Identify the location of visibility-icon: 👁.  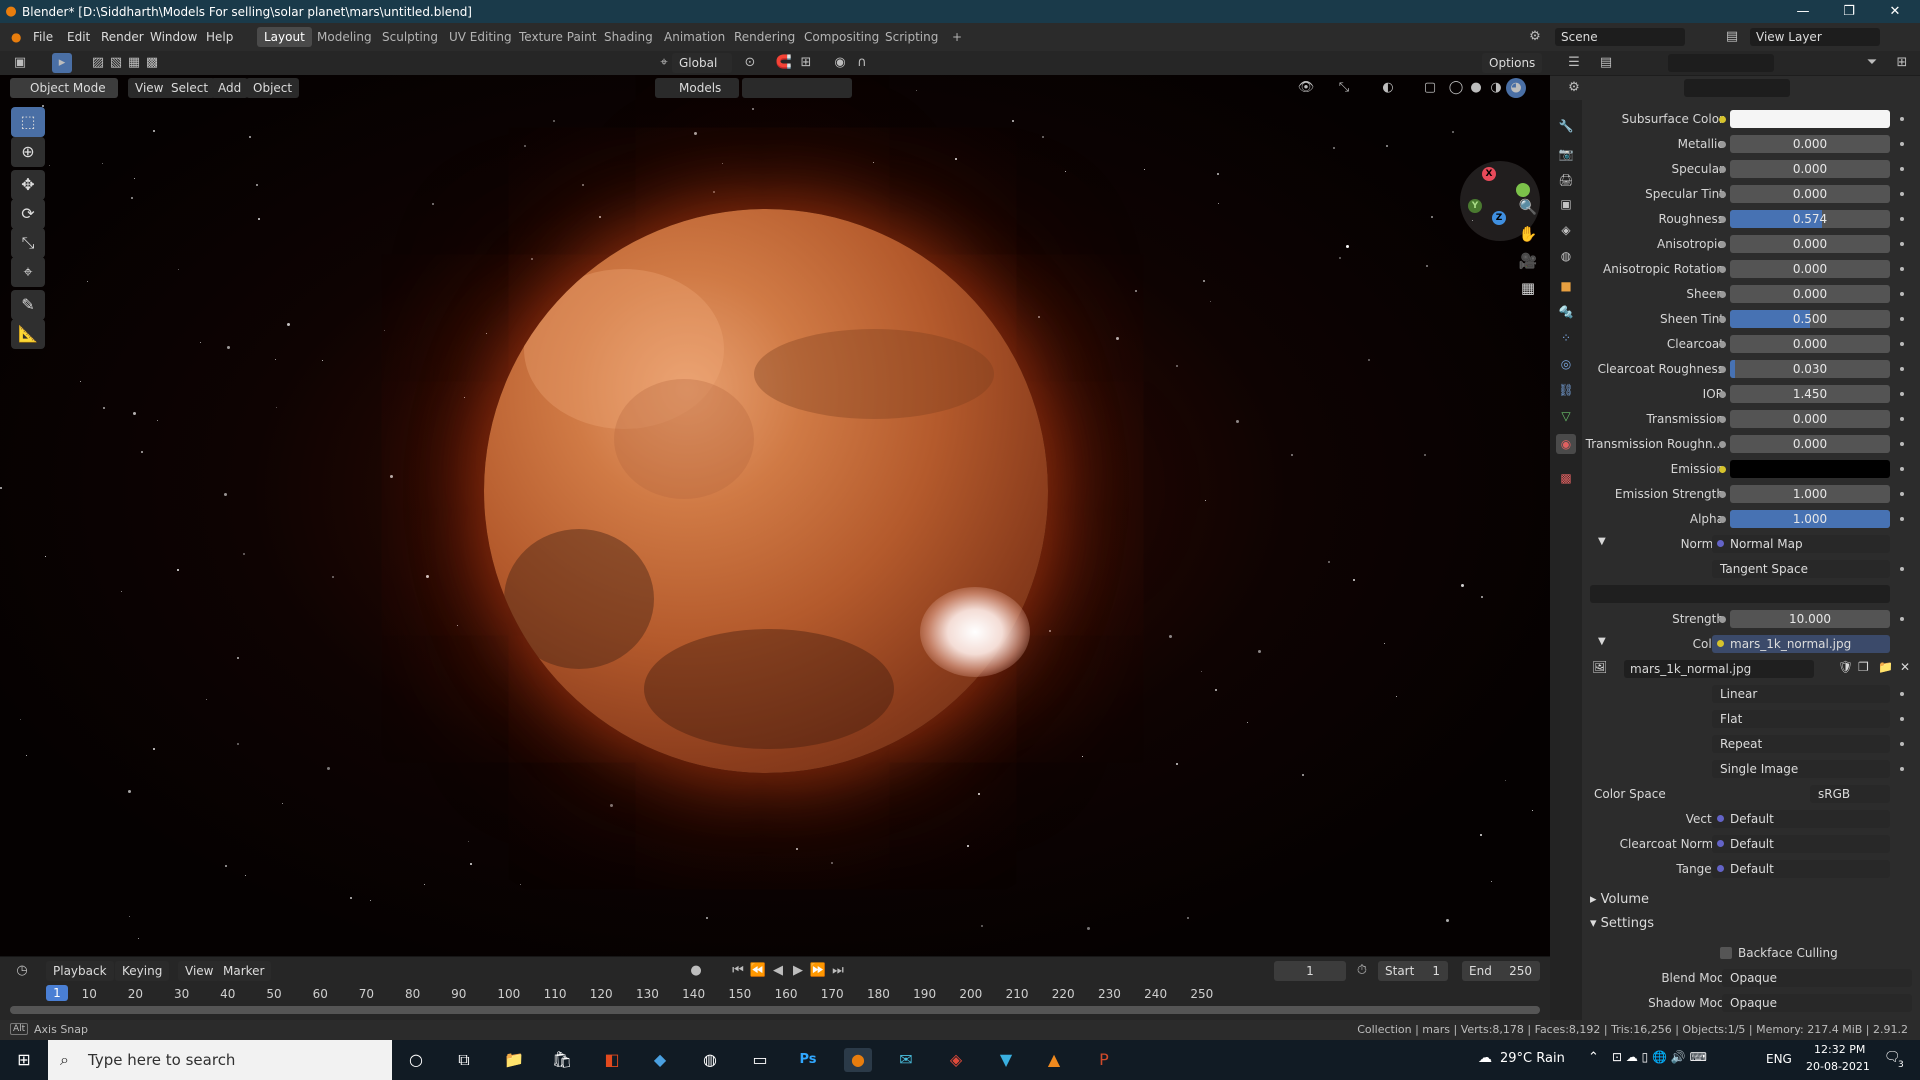
(1306, 88).